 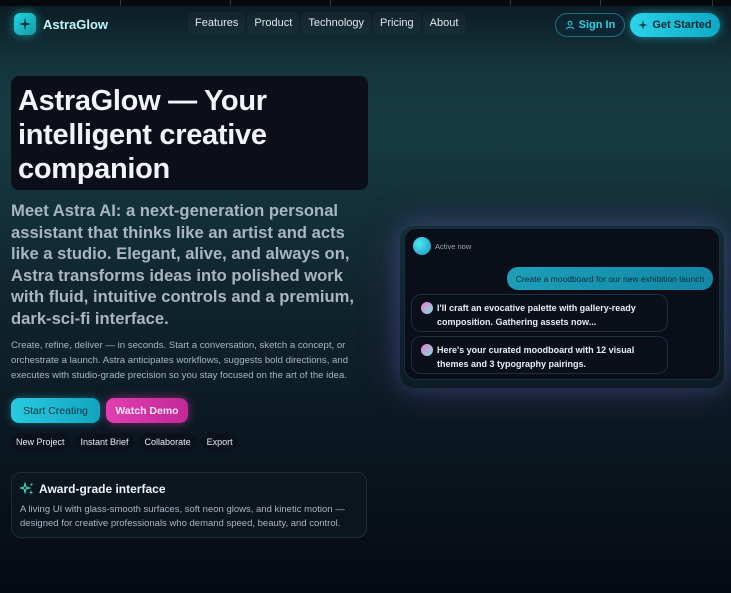 I want to click on get-started-button: Get Started, so click(x=675, y=25).